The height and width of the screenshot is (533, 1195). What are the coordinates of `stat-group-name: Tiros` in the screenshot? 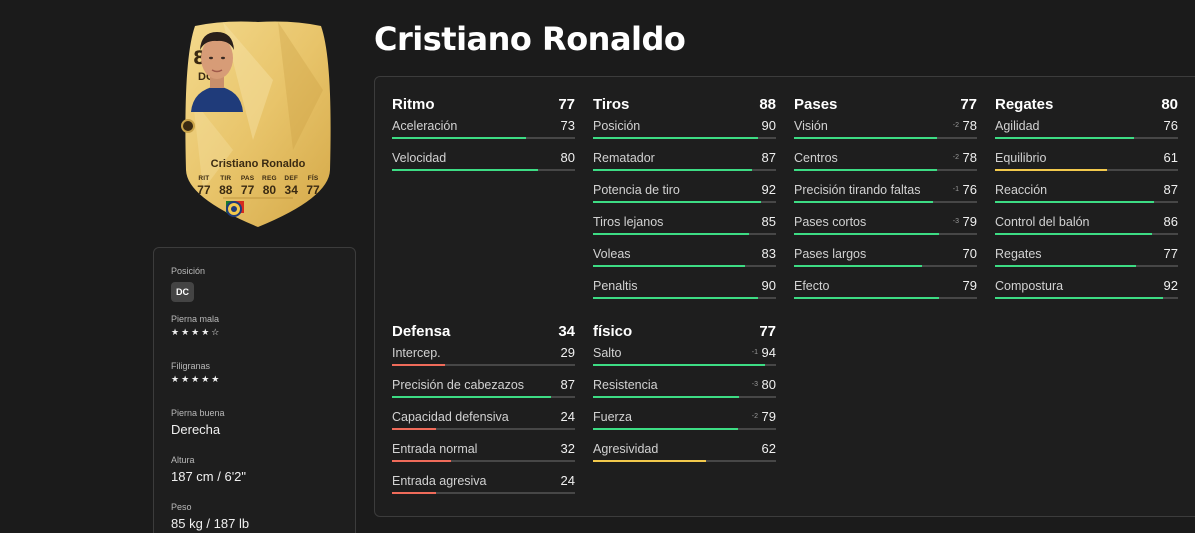 It's located at (611, 104).